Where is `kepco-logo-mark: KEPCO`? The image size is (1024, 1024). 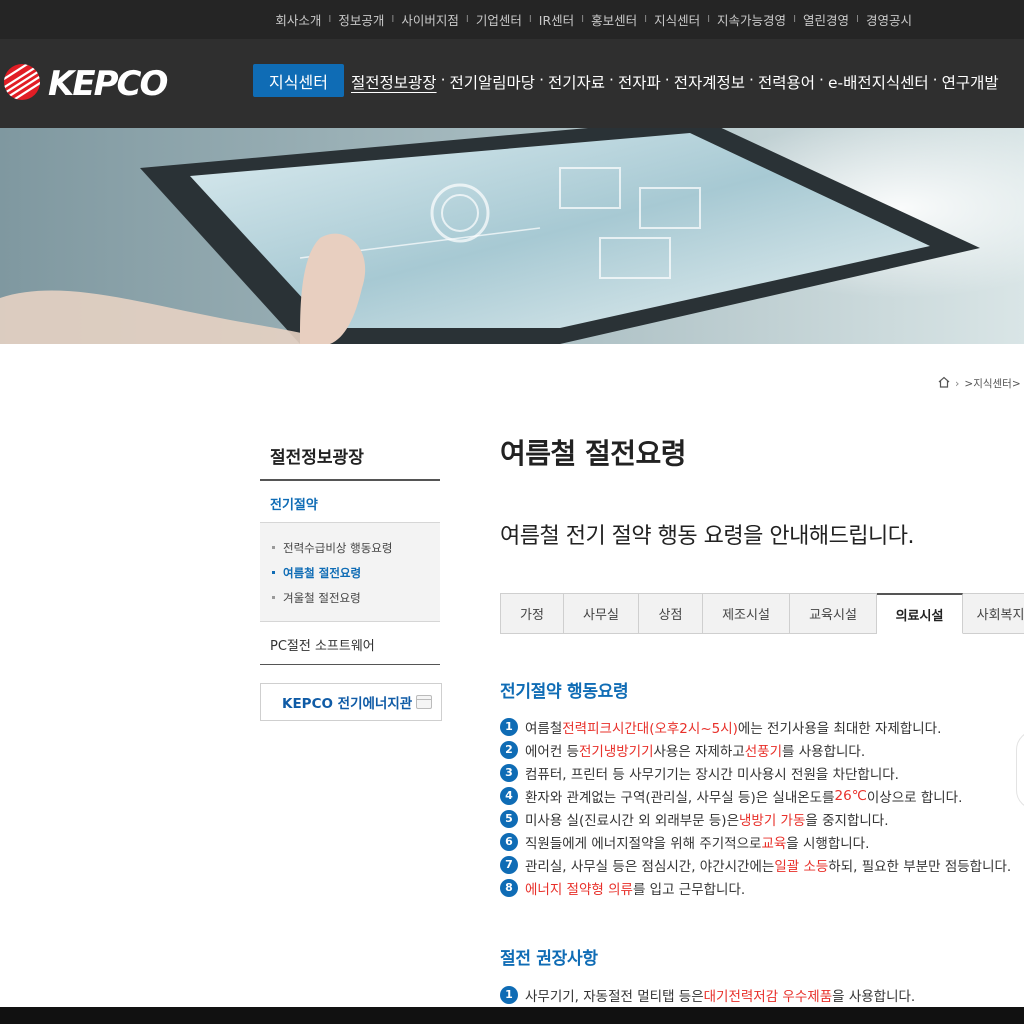 kepco-logo-mark: KEPCO is located at coordinates (86, 84).